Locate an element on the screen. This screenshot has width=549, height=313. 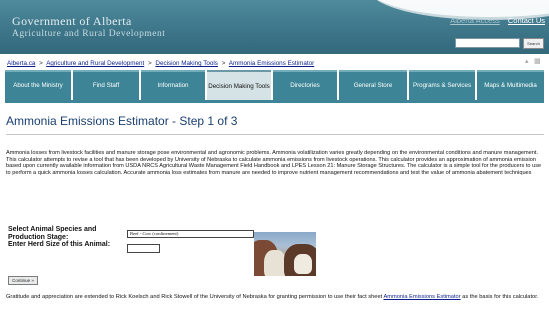
title-divider is located at coordinates (275, 134).